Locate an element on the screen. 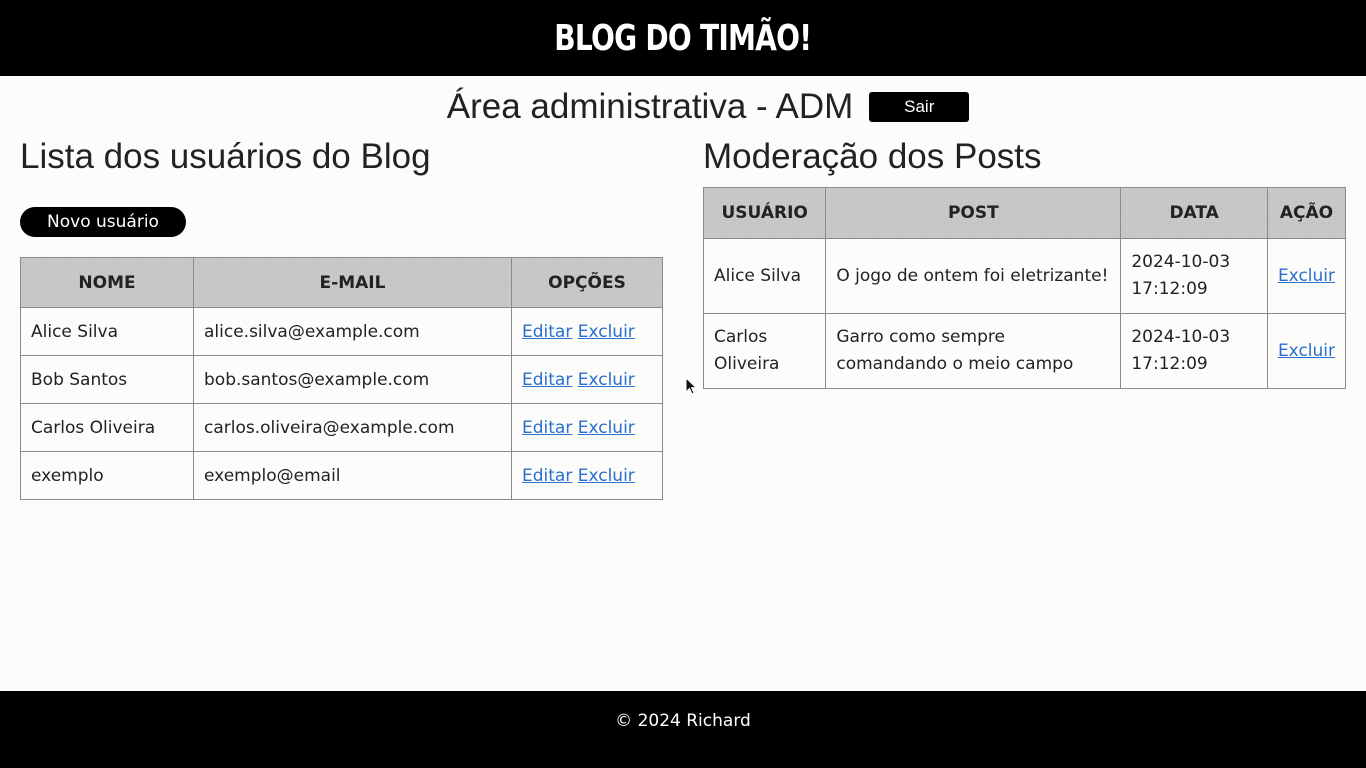 The height and width of the screenshot is (768, 1366). column-header-nome: NOME is located at coordinates (107, 282).